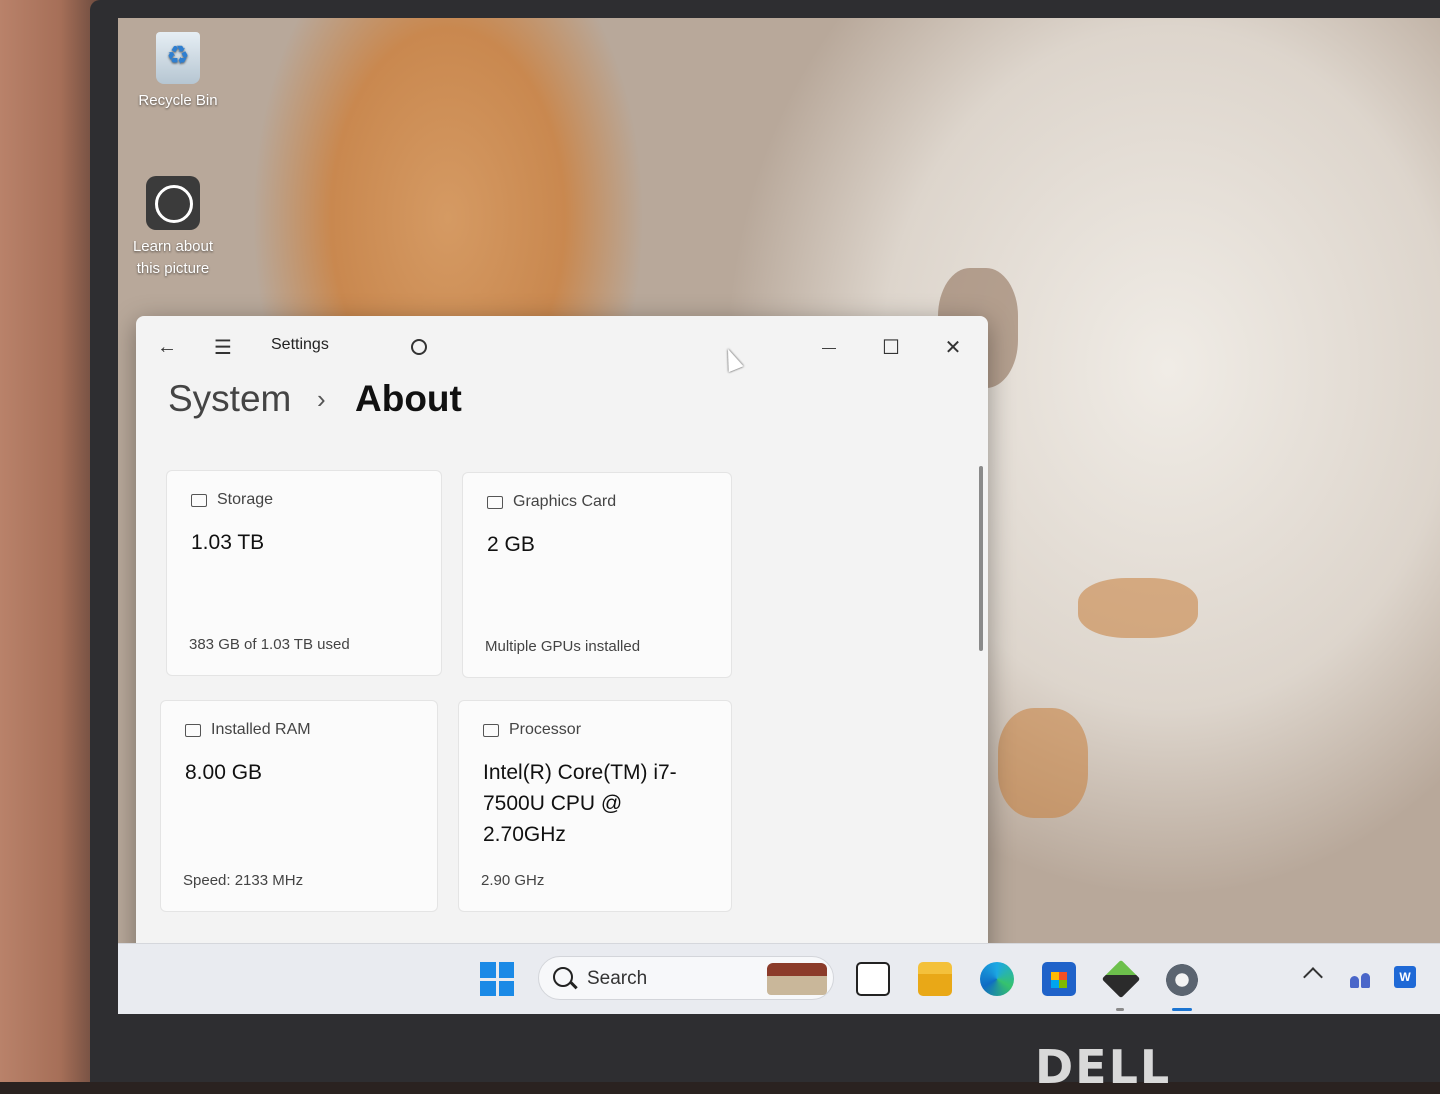 This screenshot has width=1440, height=1094. What do you see at coordinates (193, 730) in the screenshot?
I see `memory-icon` at bounding box center [193, 730].